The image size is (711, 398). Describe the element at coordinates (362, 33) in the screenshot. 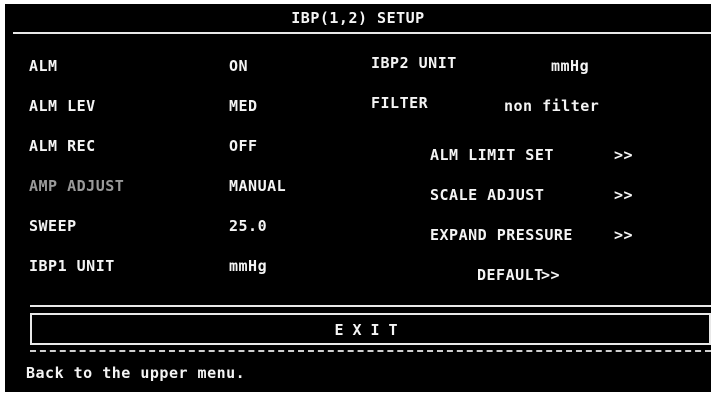

I see `title-divider` at that location.